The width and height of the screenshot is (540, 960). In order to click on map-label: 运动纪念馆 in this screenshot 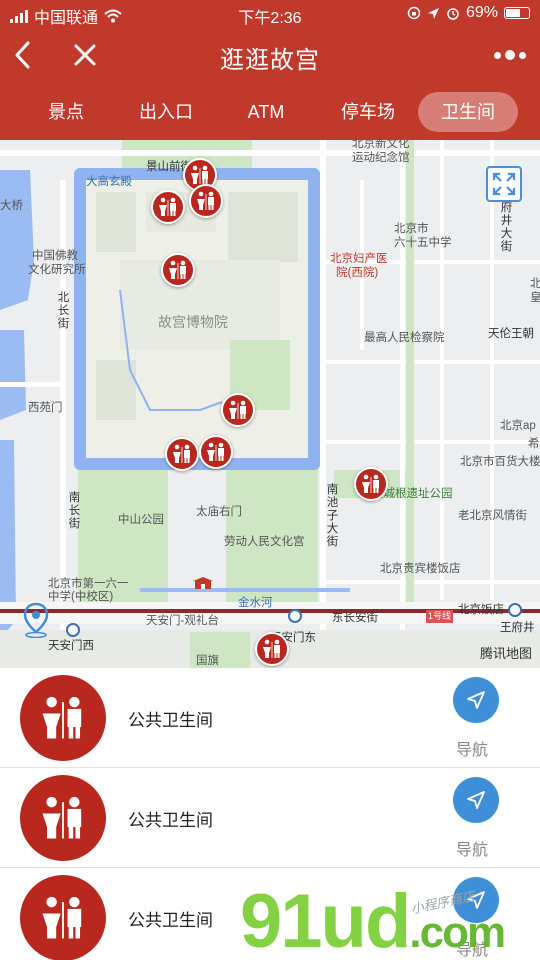, I will do `click(381, 158)`.